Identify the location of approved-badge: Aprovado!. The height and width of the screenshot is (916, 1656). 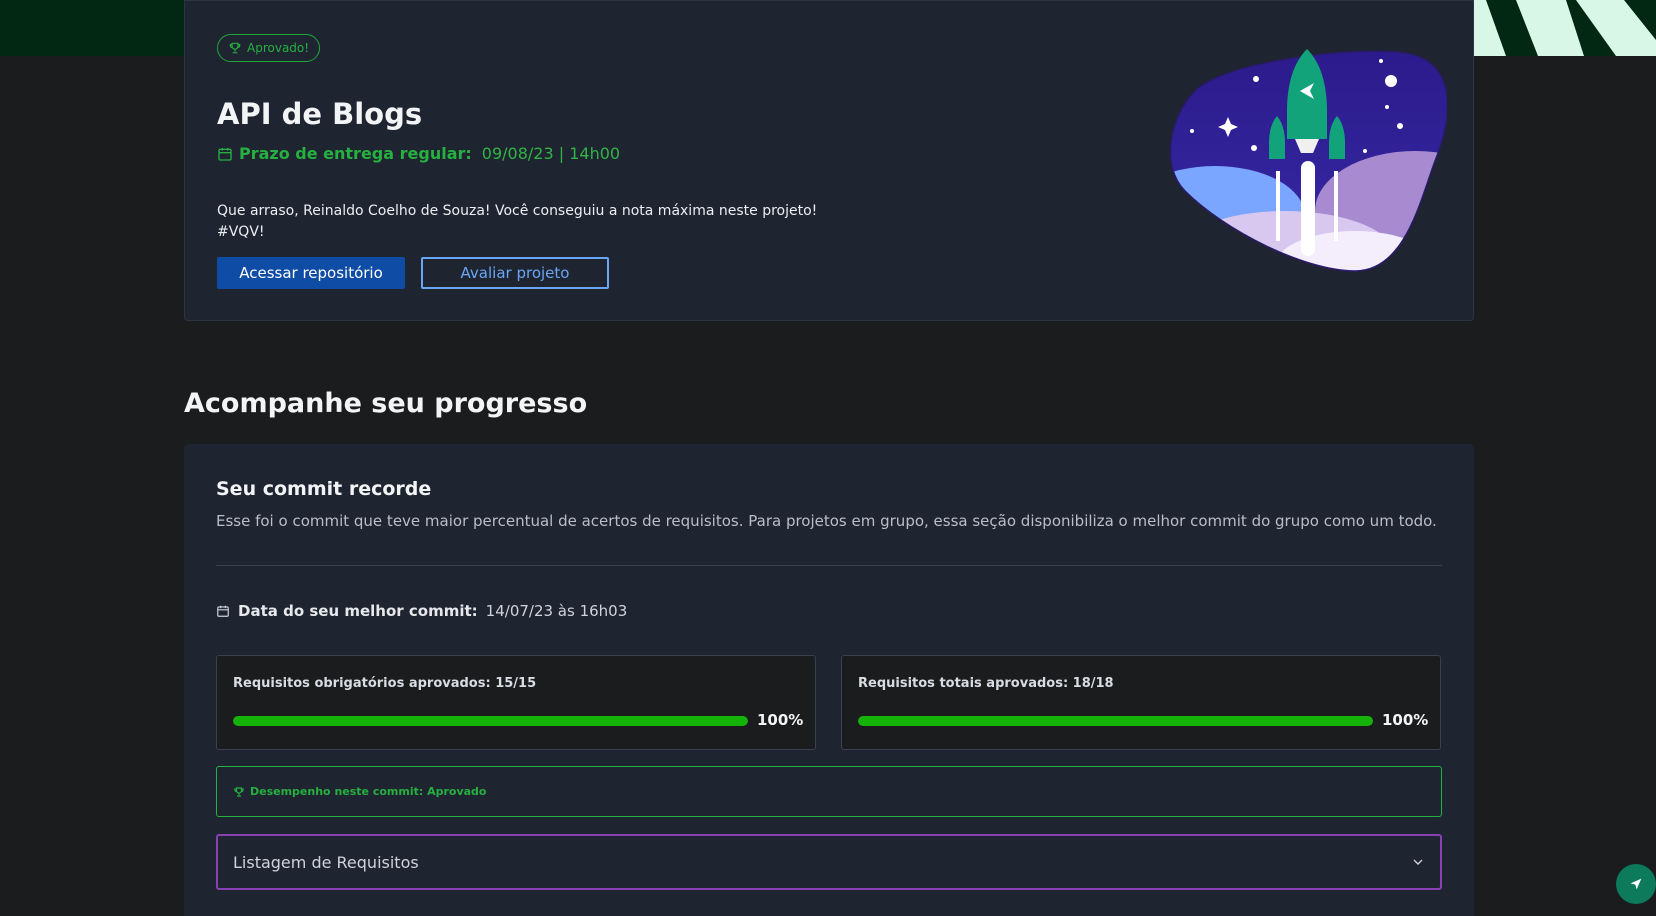
(269, 48).